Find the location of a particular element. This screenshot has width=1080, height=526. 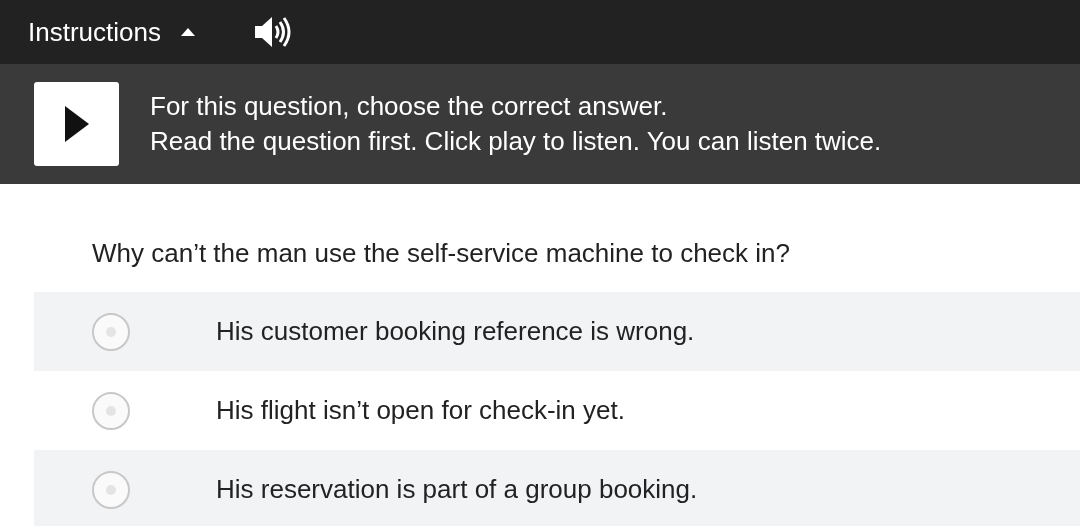

play-button is located at coordinates (76, 124).